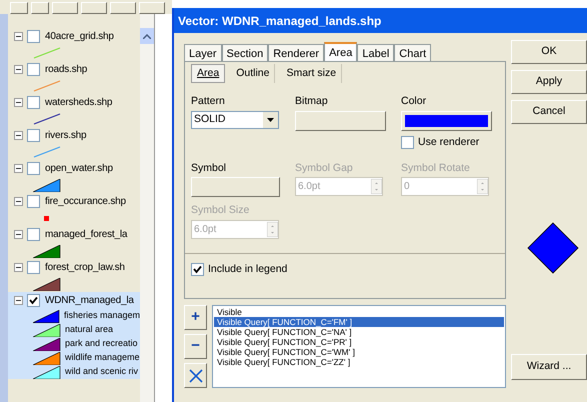 The height and width of the screenshot is (402, 587). What do you see at coordinates (549, 82) in the screenshot?
I see `dialog-button: Apply` at bounding box center [549, 82].